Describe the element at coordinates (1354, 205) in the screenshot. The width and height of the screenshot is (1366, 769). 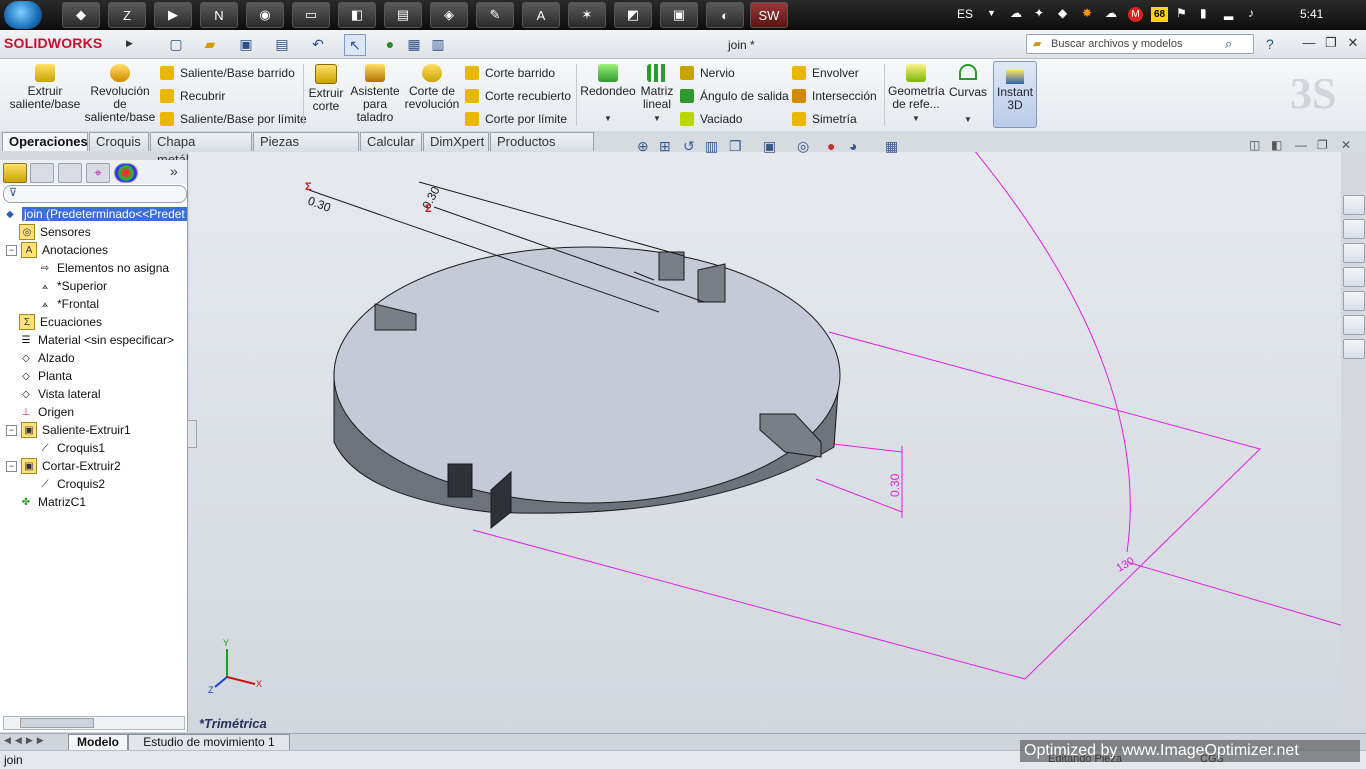
I see `task-pane-resources-icon` at that location.